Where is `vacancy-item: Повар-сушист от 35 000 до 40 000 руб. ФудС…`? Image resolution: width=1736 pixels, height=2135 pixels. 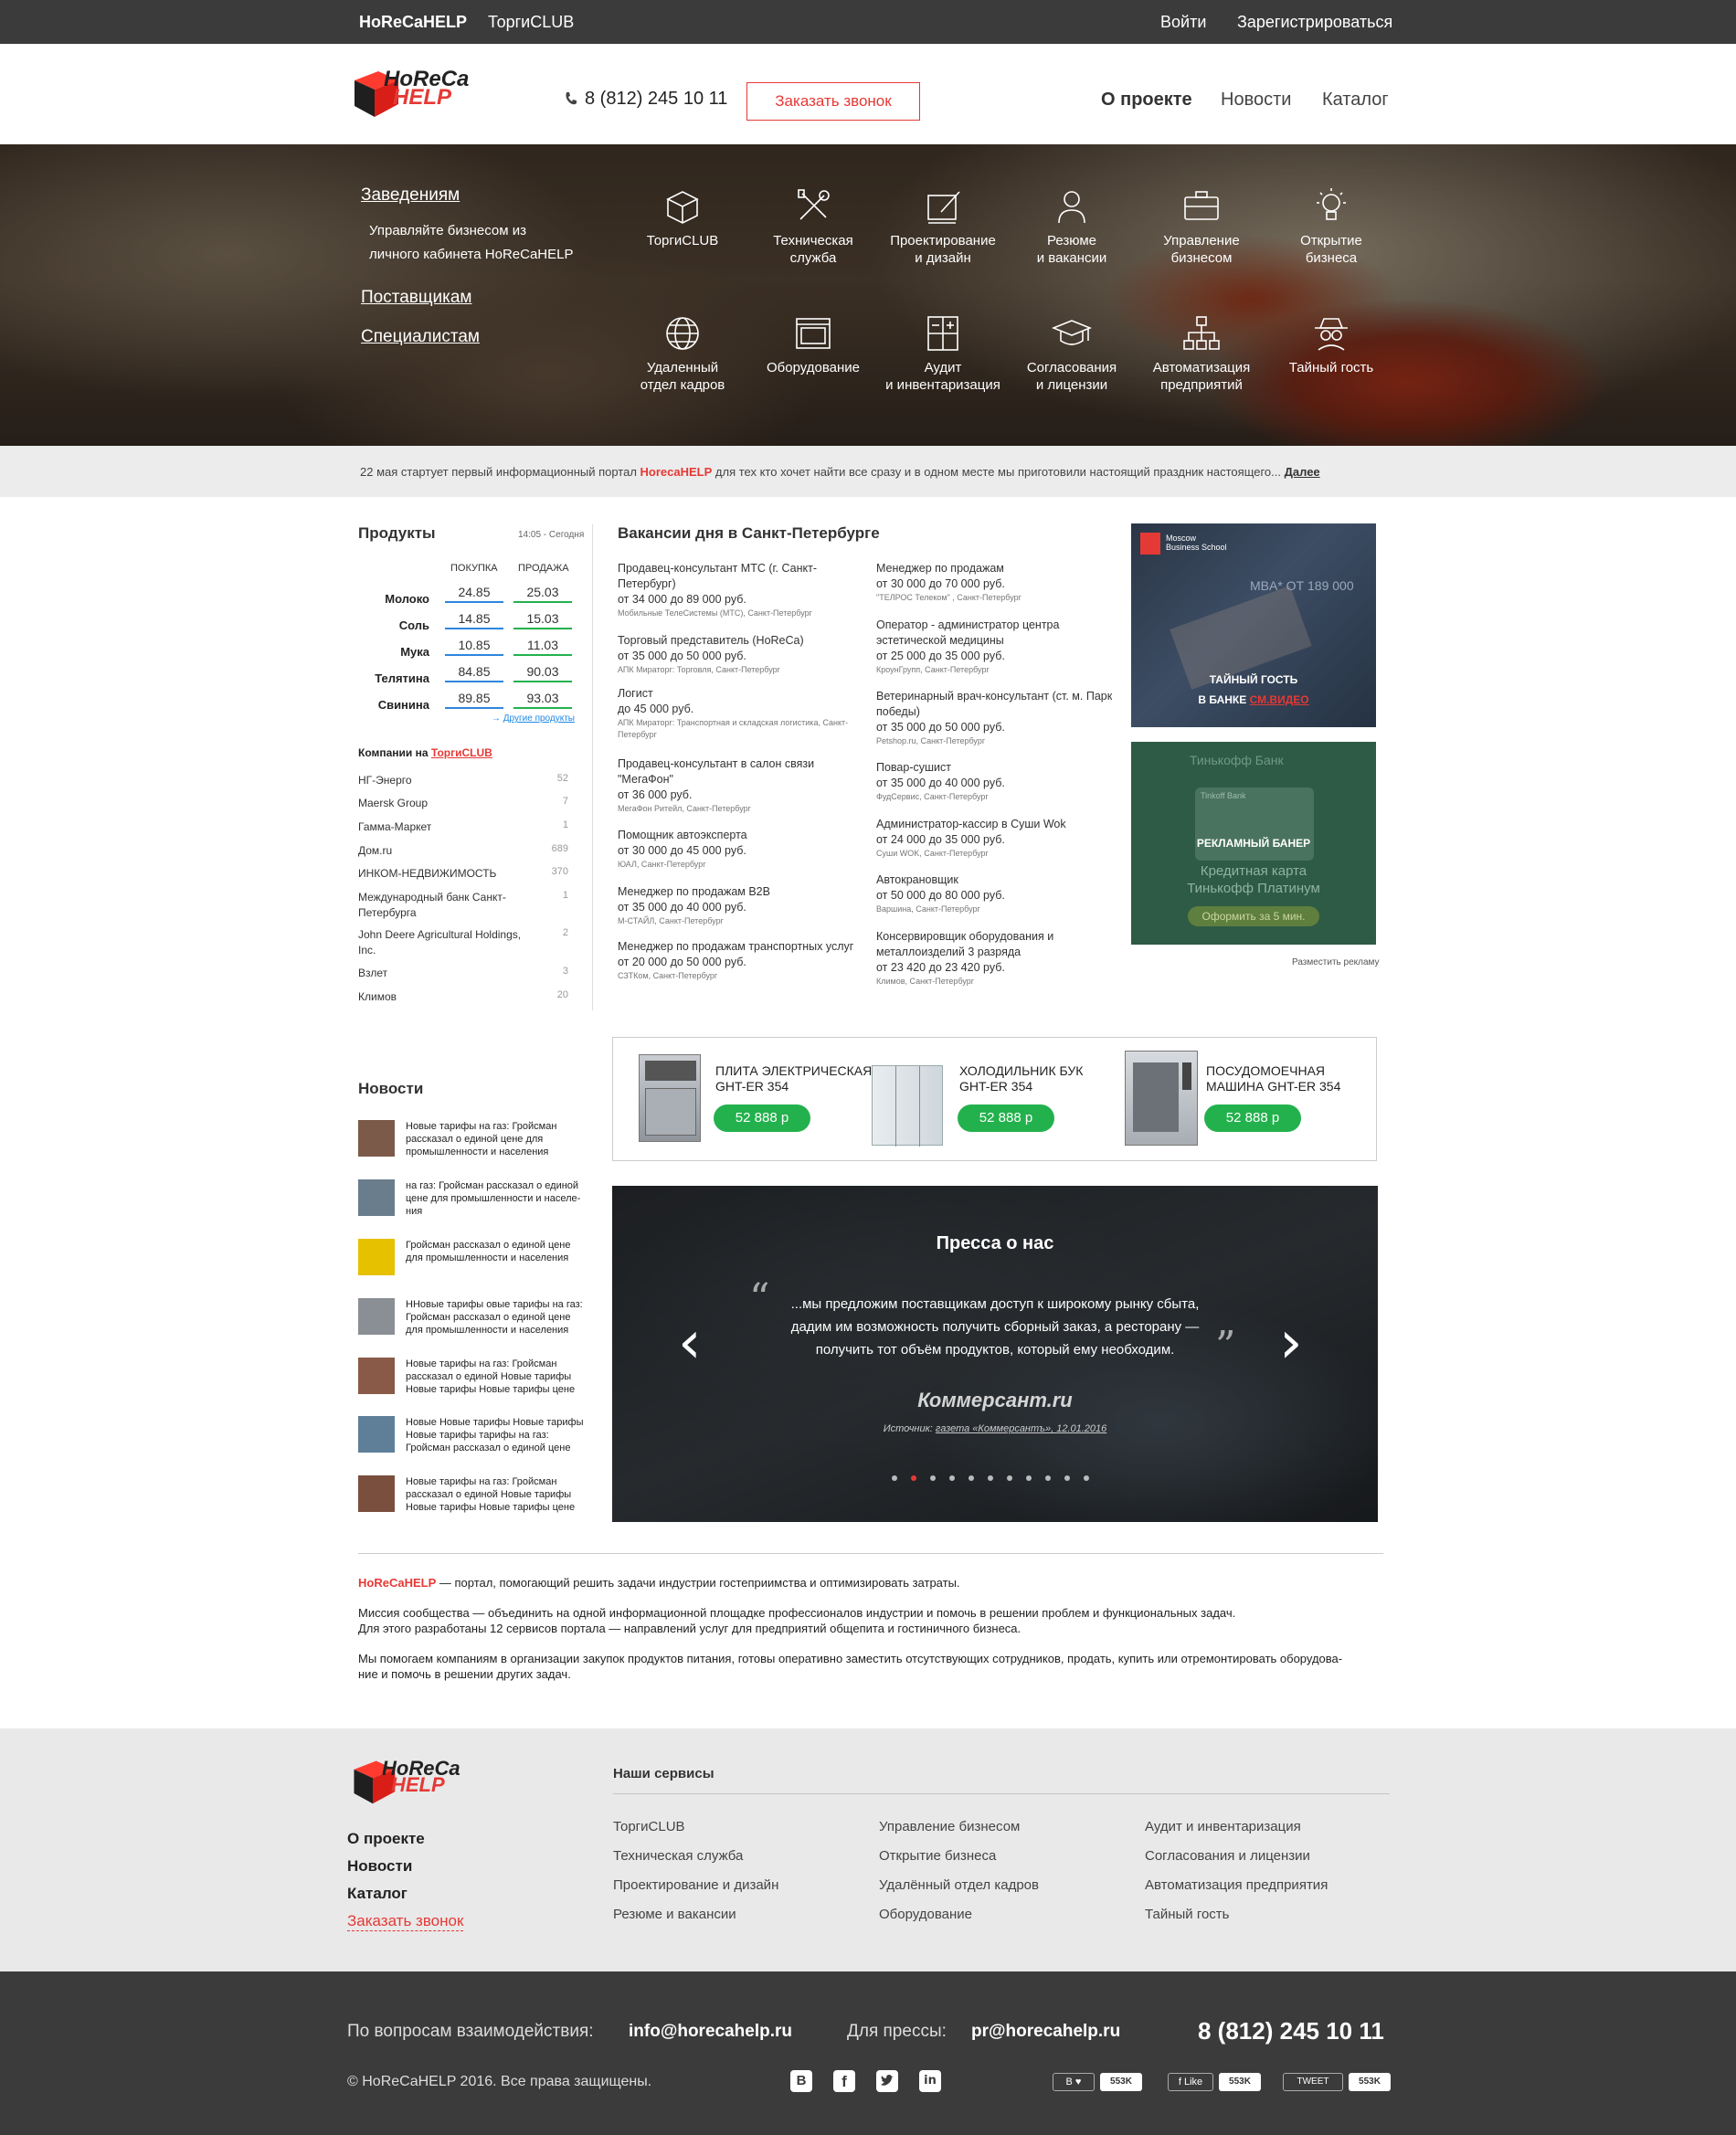
vacancy-item: Повар-сушист от 35 000 до 40 000 руб. ФудС… is located at coordinates (999, 782).